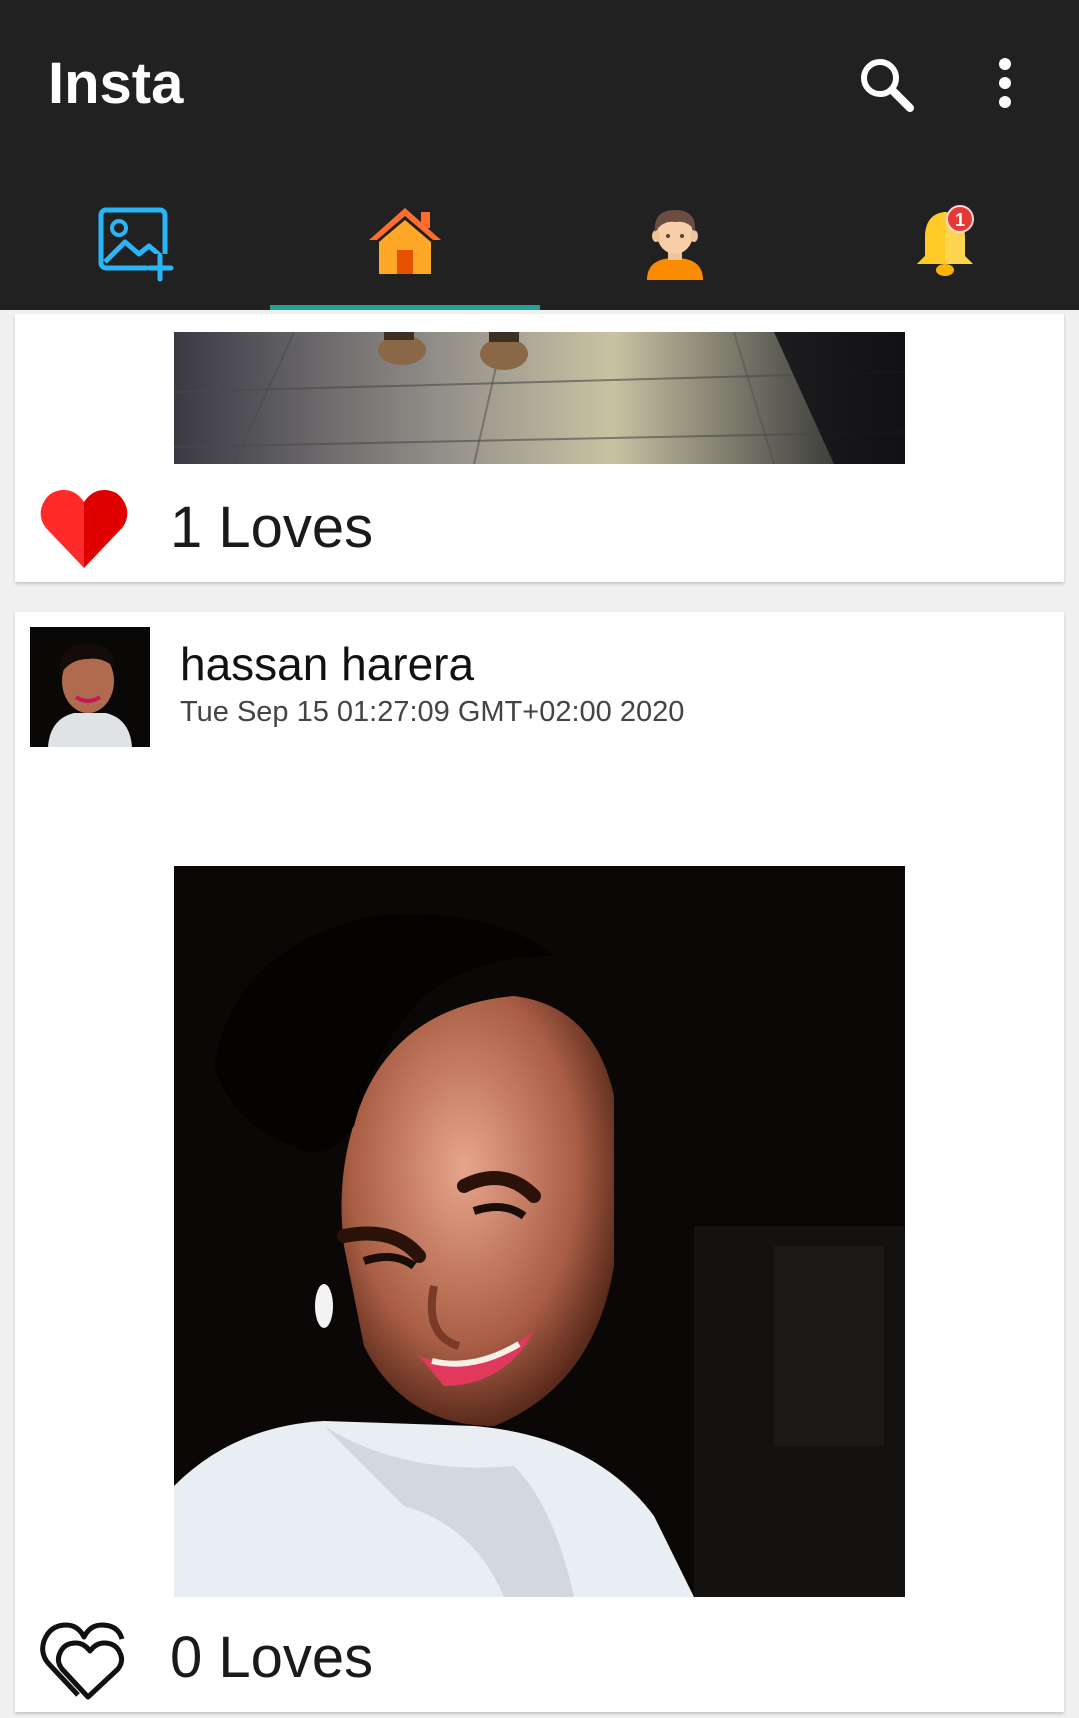 This screenshot has height=1718, width=1079. I want to click on photo-feet-on-floor, so click(539, 398).